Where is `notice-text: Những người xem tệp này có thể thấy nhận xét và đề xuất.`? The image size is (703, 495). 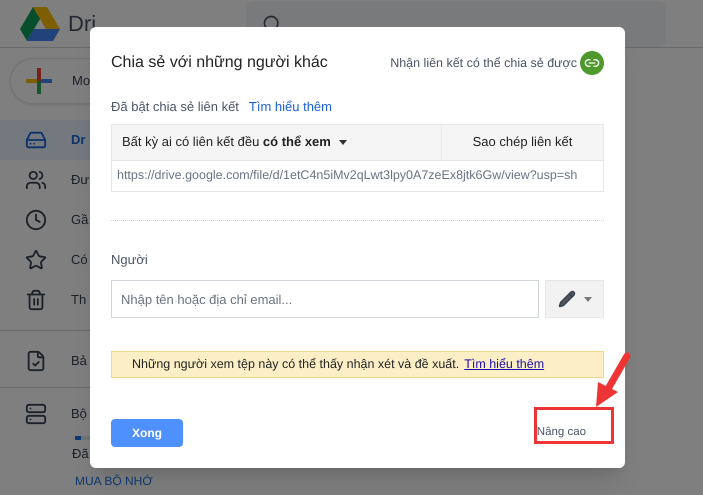 notice-text: Những người xem tệp này có thể thấy nhận xét và đề xuất. is located at coordinates (296, 365).